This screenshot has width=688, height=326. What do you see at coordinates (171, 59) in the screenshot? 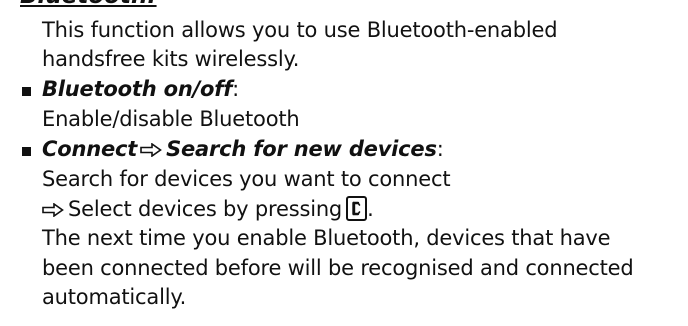
I see `intro-line-2: handsfree kits wirelessly.` at bounding box center [171, 59].